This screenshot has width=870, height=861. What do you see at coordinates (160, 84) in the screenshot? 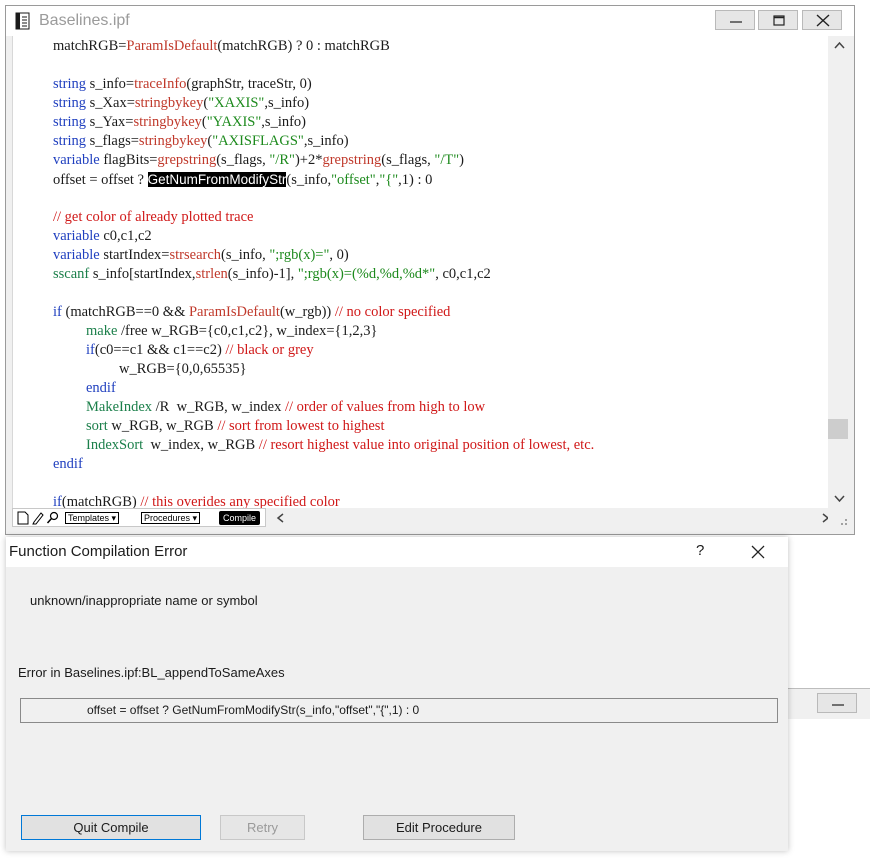
I see `code-token: traceInfo` at bounding box center [160, 84].